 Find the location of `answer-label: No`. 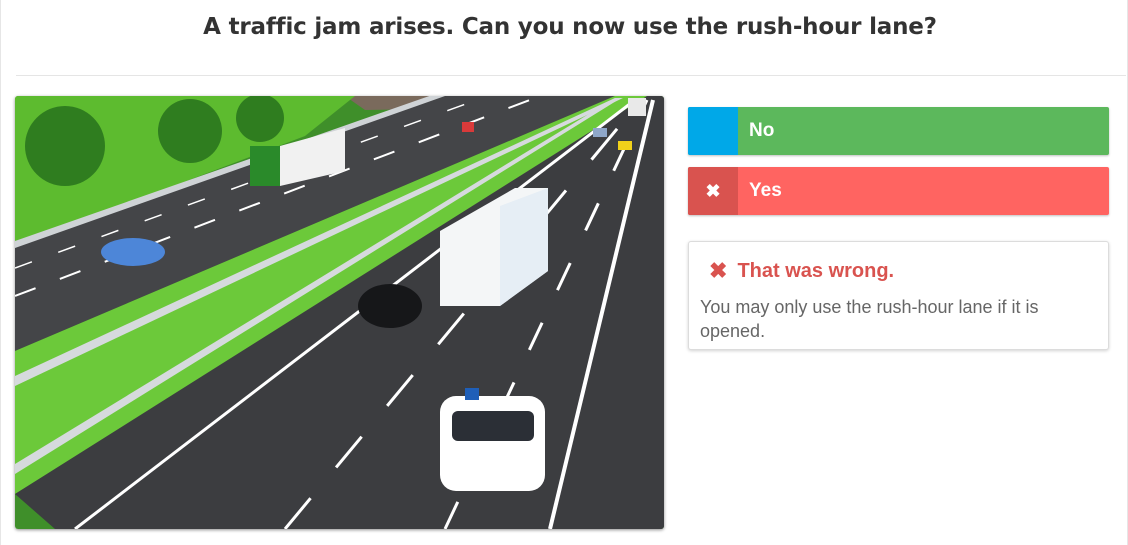

answer-label: No is located at coordinates (762, 130).